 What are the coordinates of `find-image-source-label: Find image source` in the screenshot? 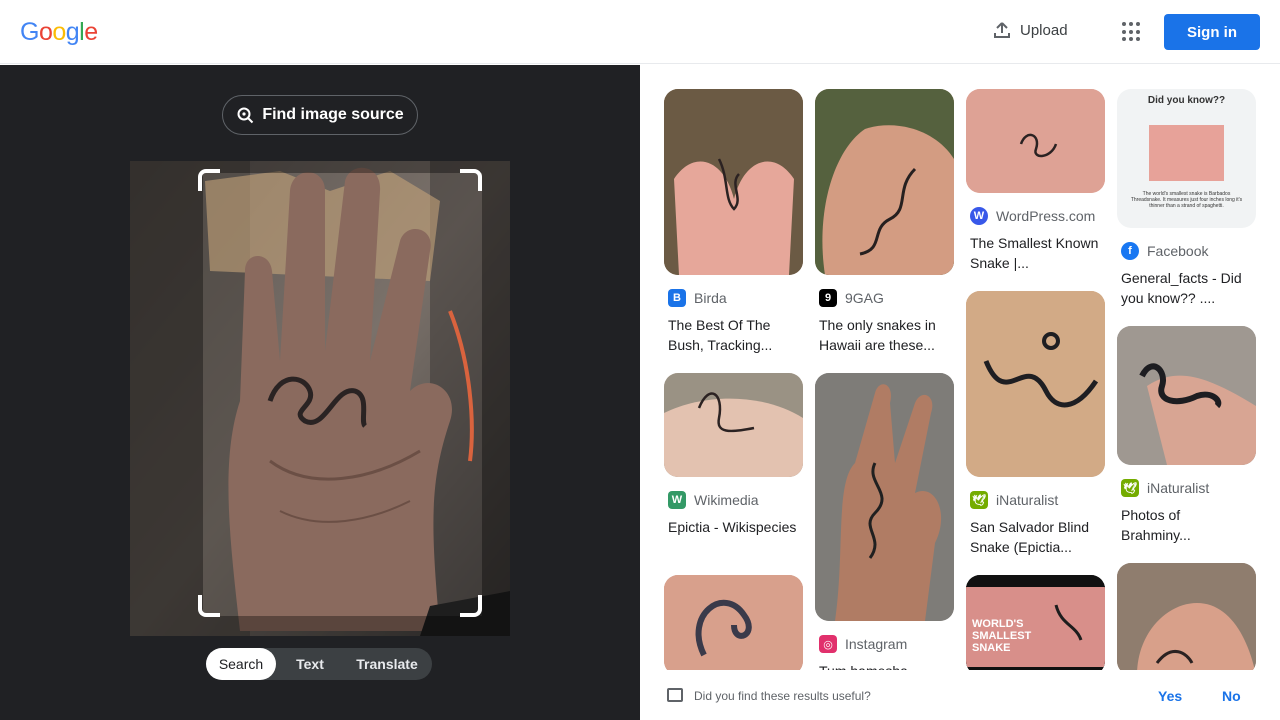 It's located at (333, 114).